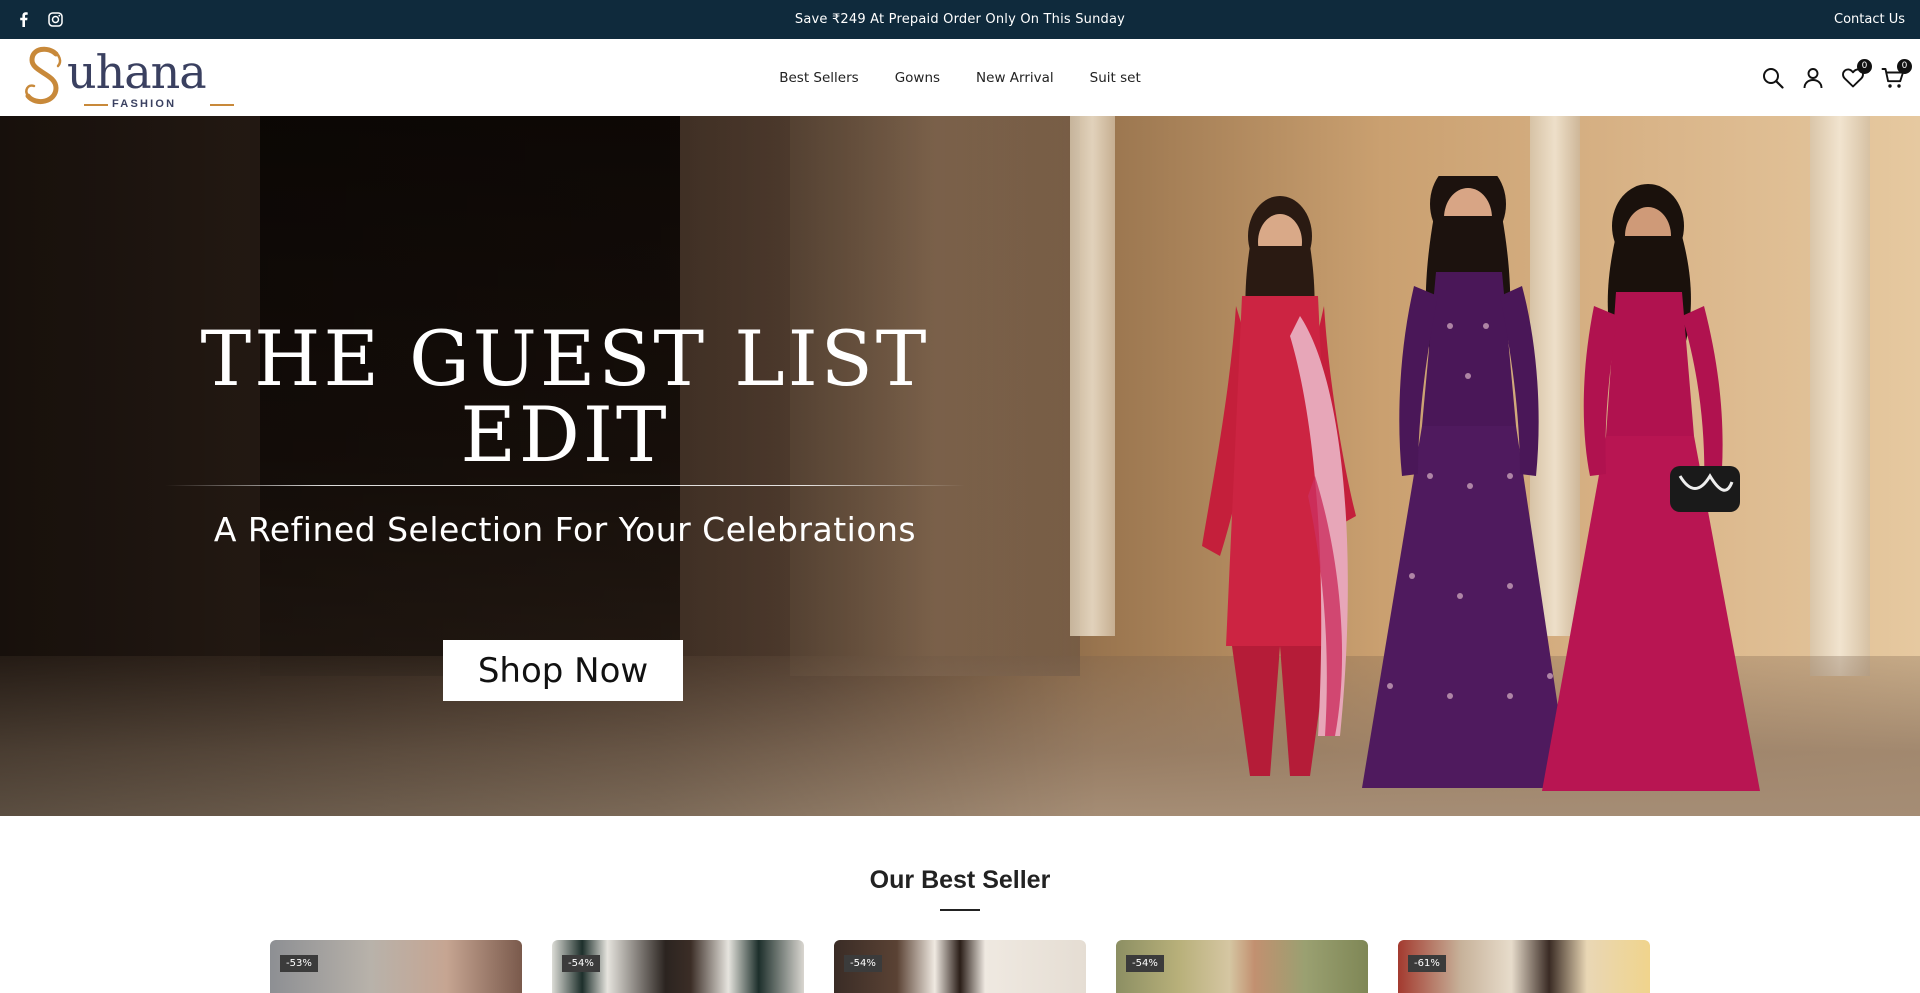  Describe the element at coordinates (1813, 78) in the screenshot. I see `user-icon` at that location.